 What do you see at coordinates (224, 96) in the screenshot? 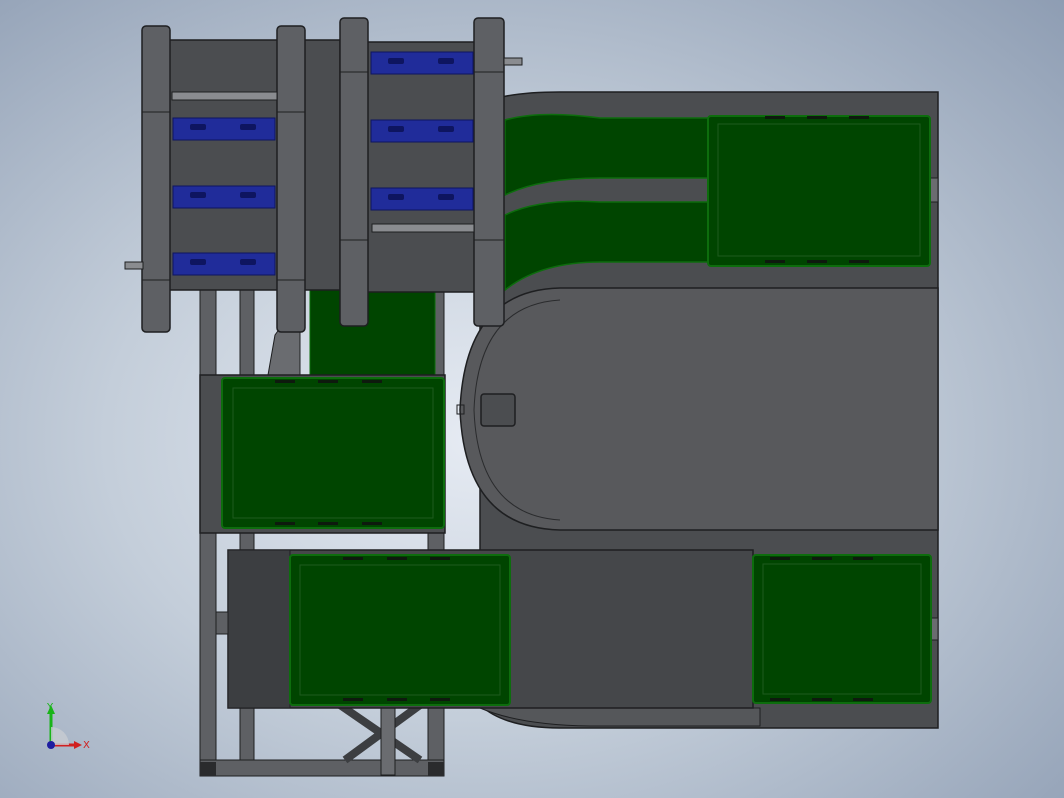
I see `module-left-rod` at bounding box center [224, 96].